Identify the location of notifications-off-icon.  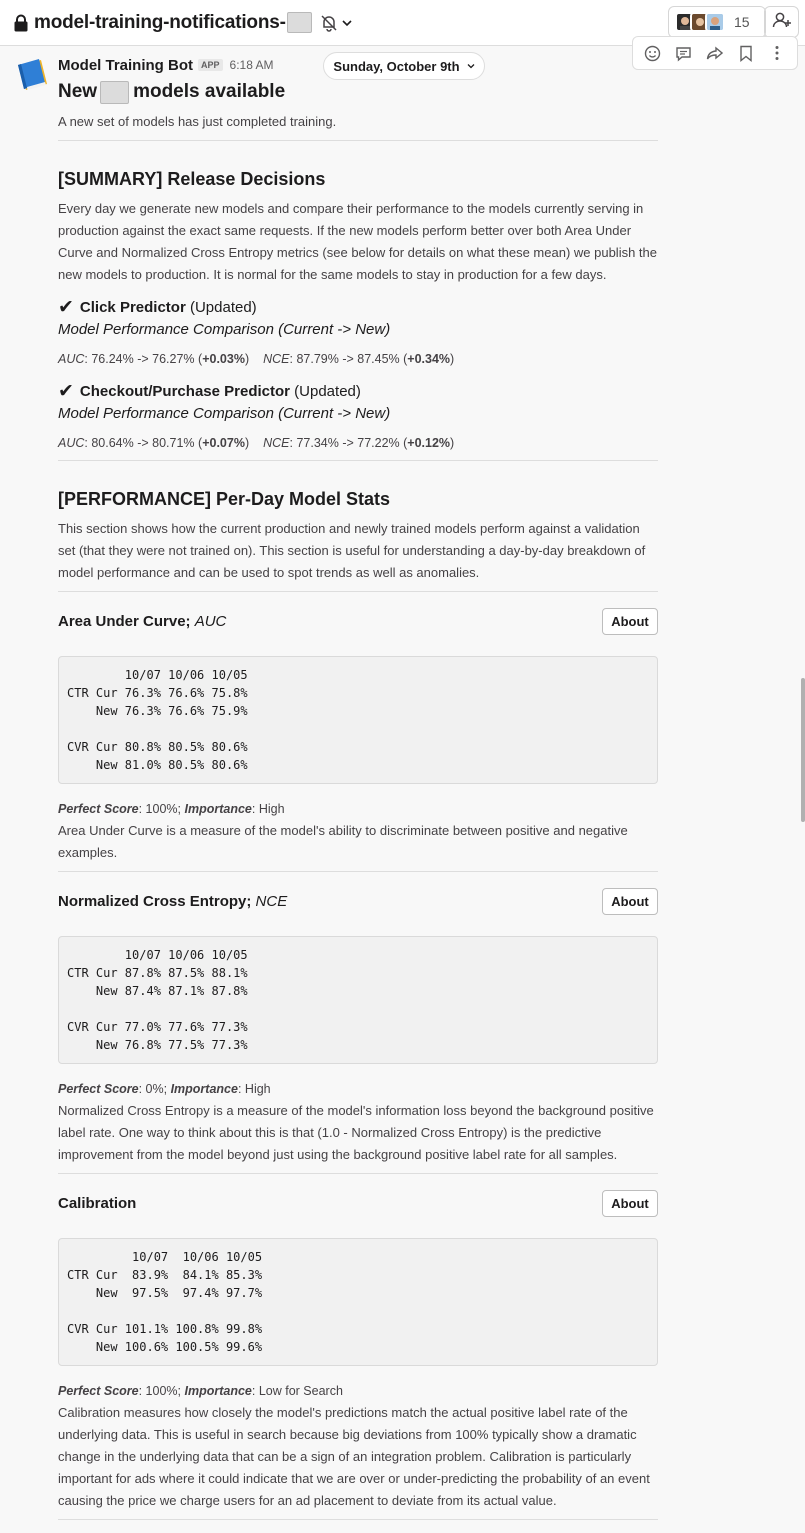
(329, 23).